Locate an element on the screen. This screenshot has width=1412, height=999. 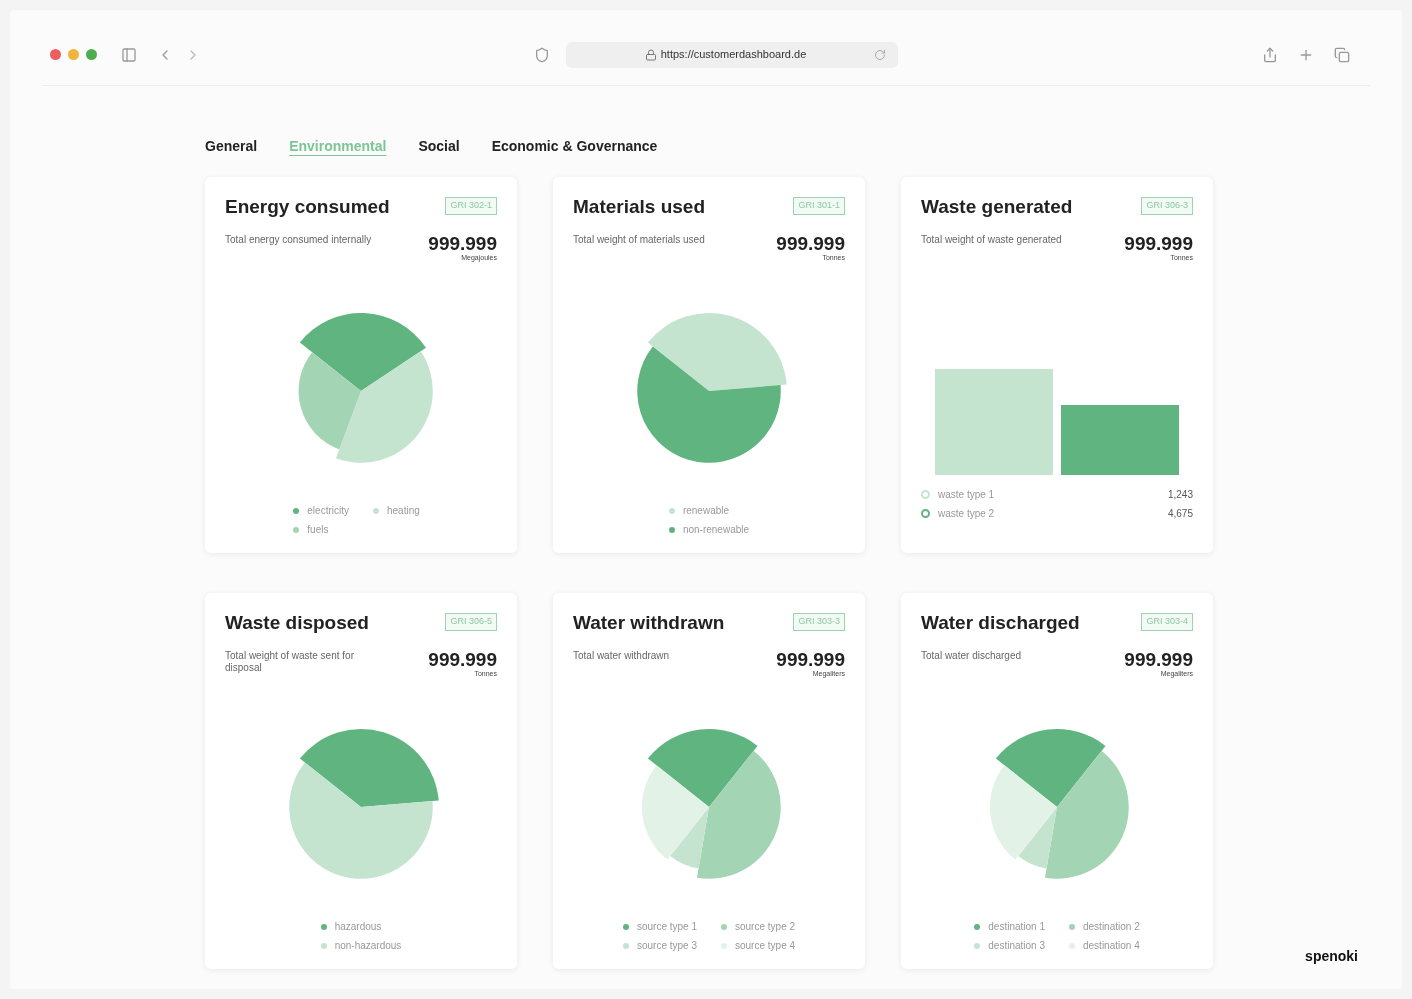
metric-description: Total weight of waste generated is located at coordinates (992, 239).